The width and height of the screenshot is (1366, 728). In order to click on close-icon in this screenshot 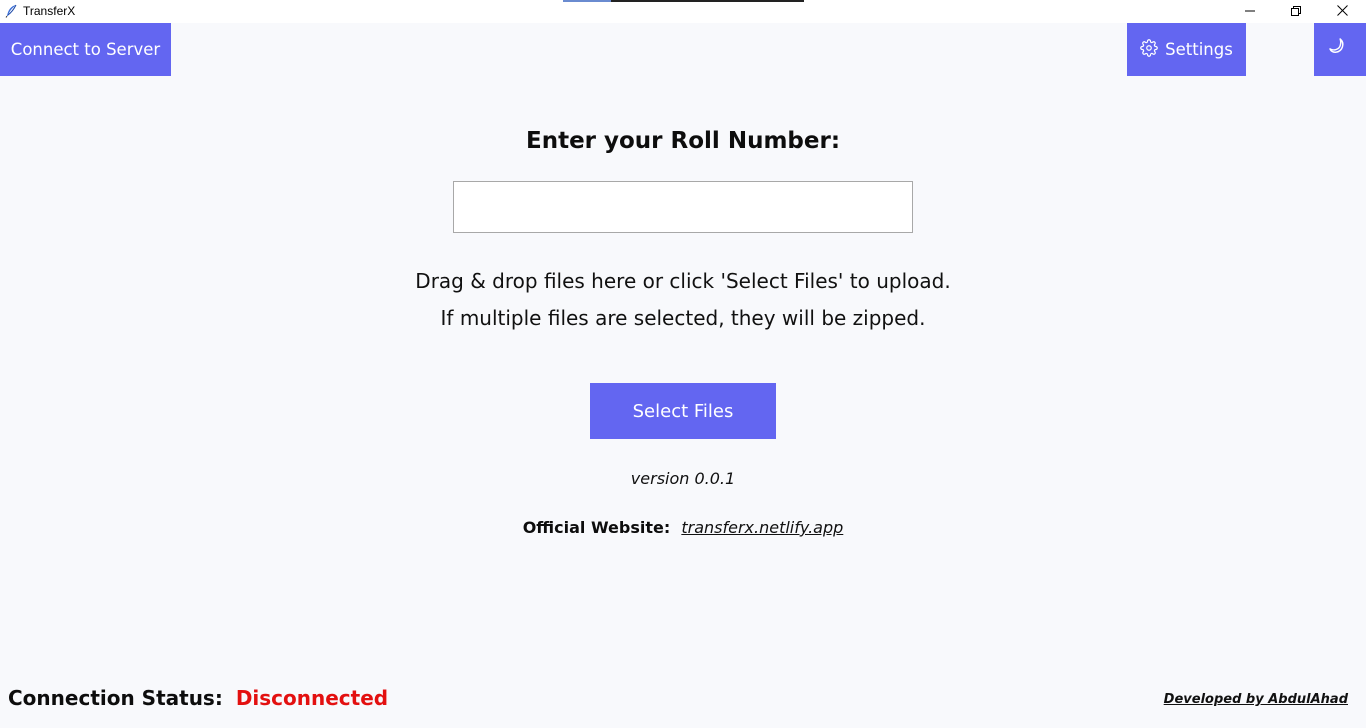, I will do `click(1342, 12)`.